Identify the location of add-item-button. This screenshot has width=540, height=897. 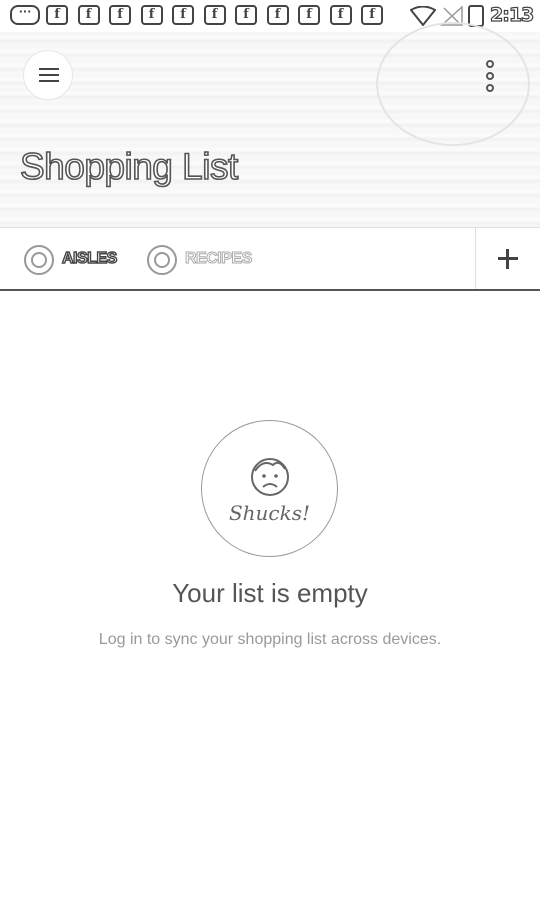
(507, 258).